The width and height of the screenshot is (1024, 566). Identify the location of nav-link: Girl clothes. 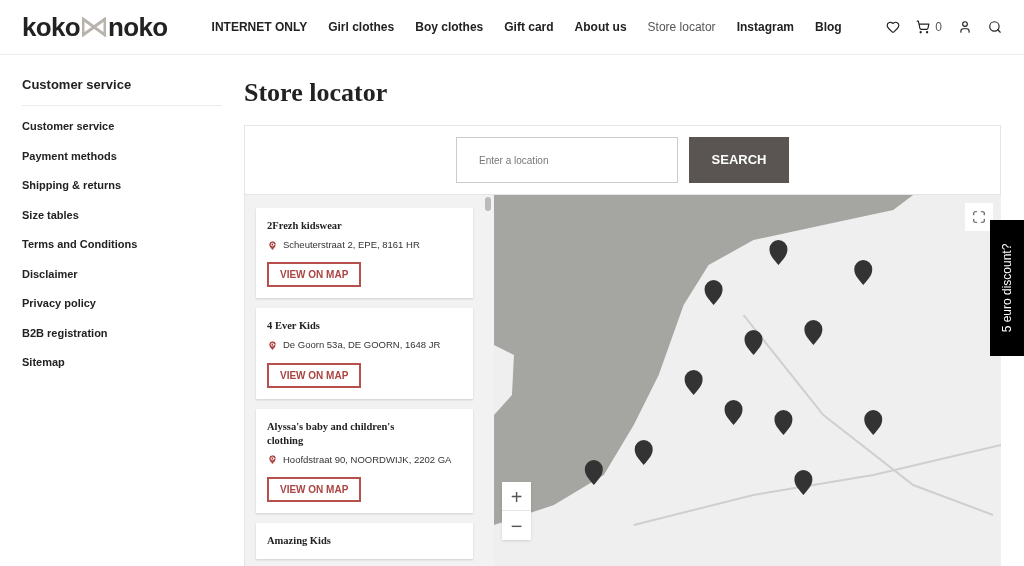
(361, 27).